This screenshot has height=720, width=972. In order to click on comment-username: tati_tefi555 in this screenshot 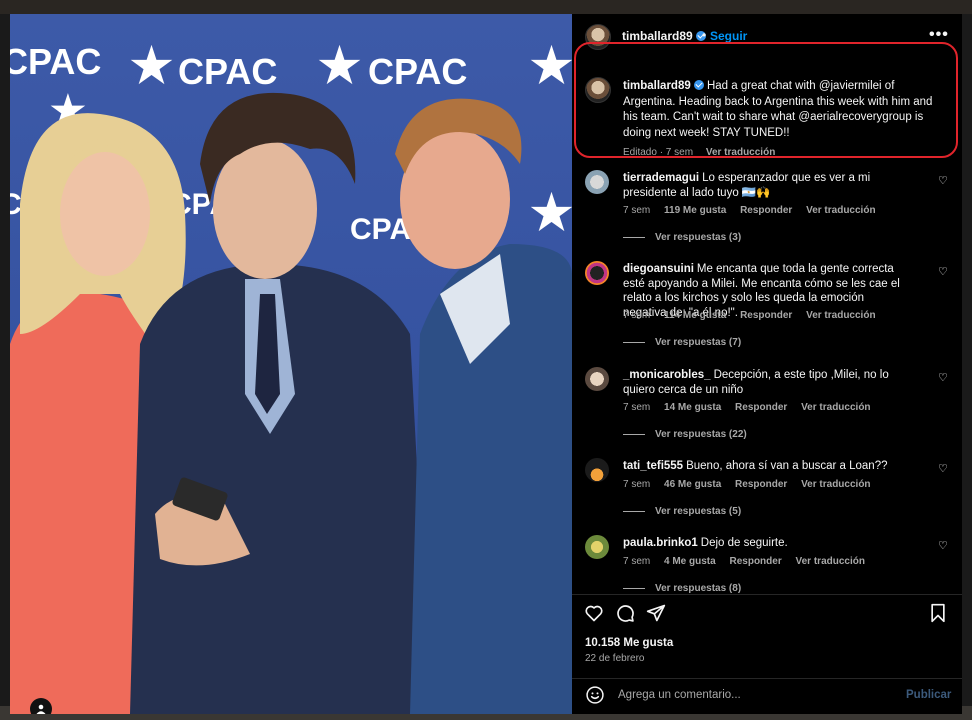, I will do `click(653, 466)`.